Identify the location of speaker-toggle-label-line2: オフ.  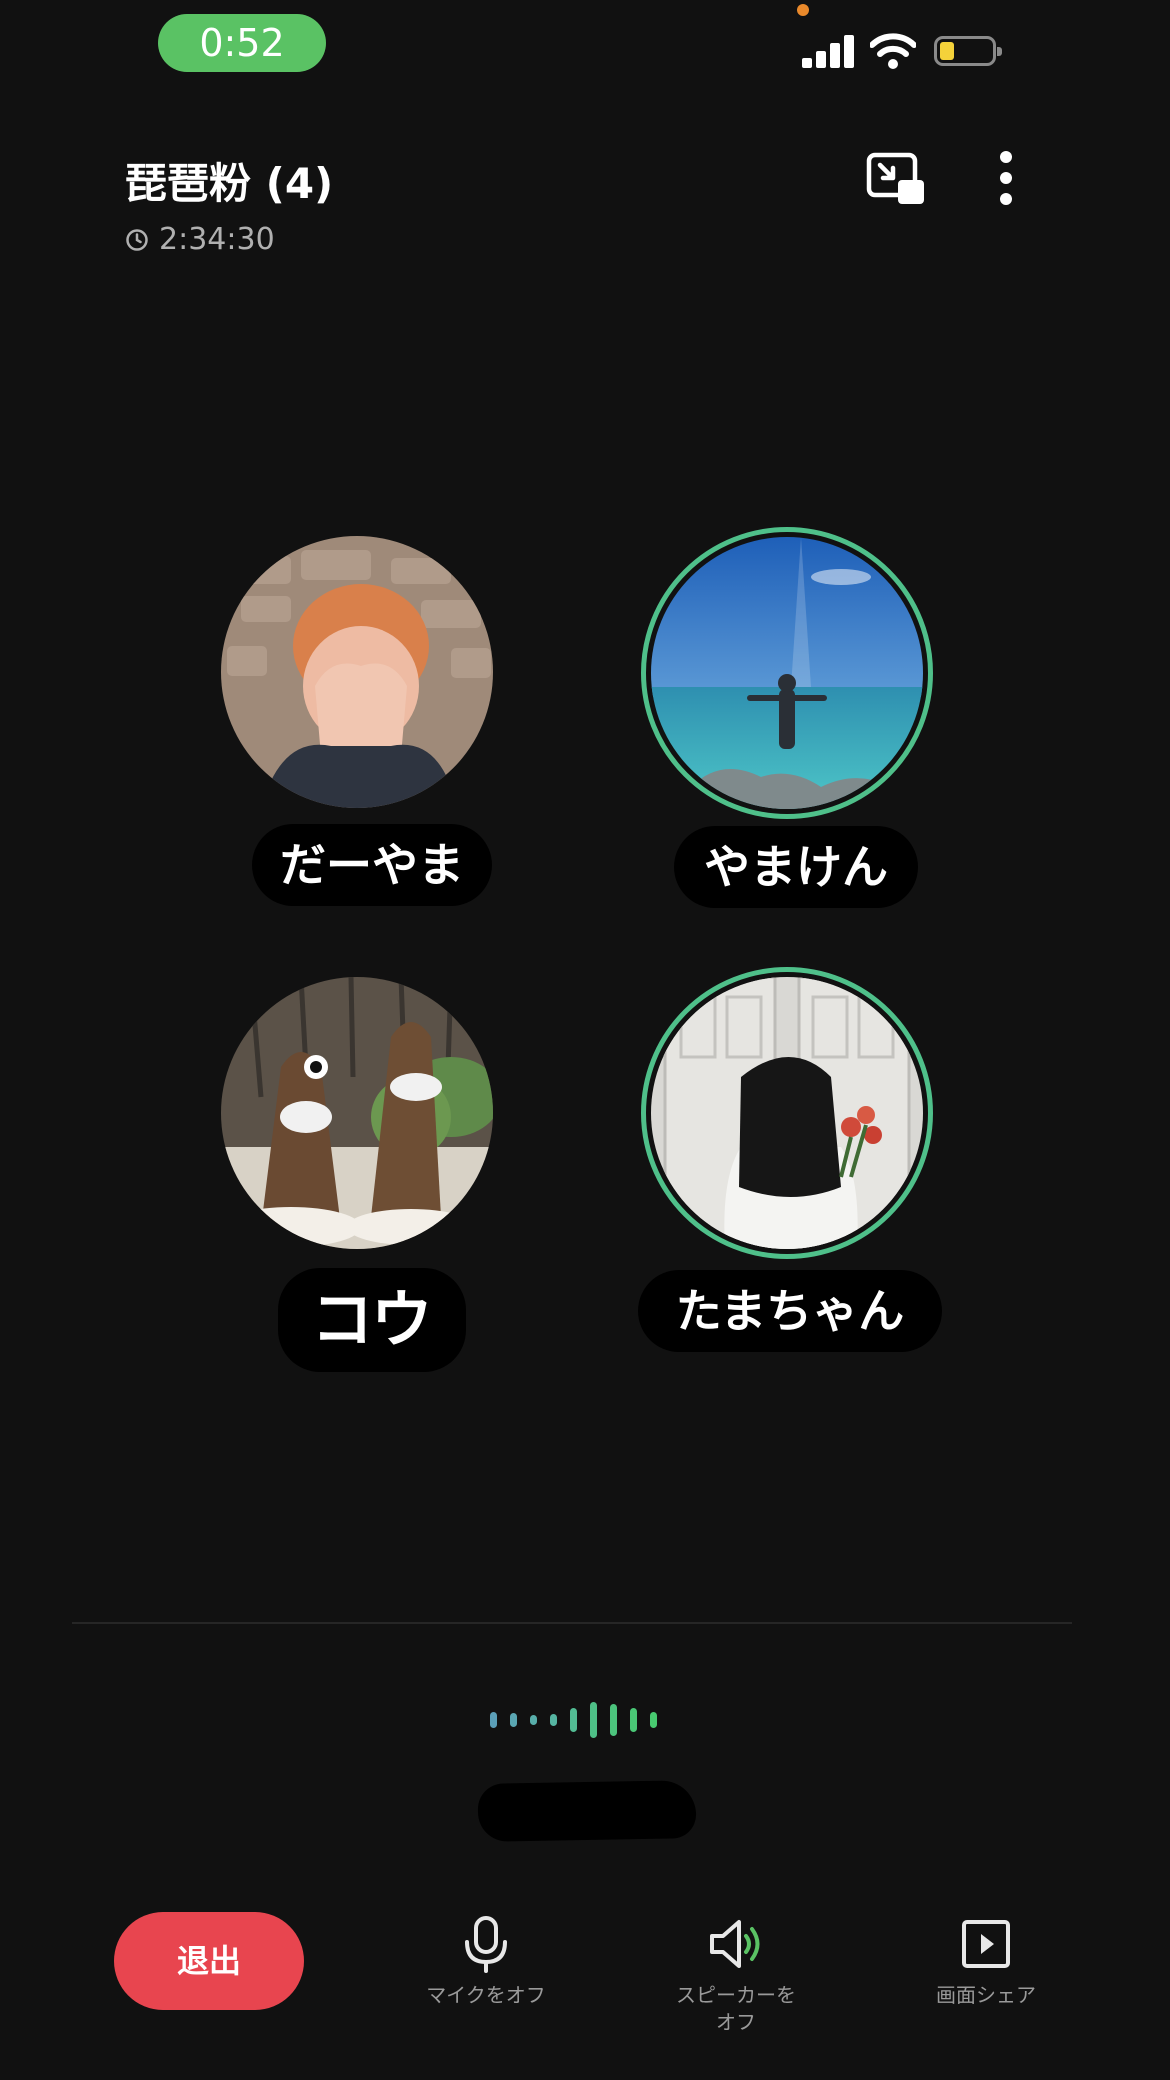
(736, 2022).